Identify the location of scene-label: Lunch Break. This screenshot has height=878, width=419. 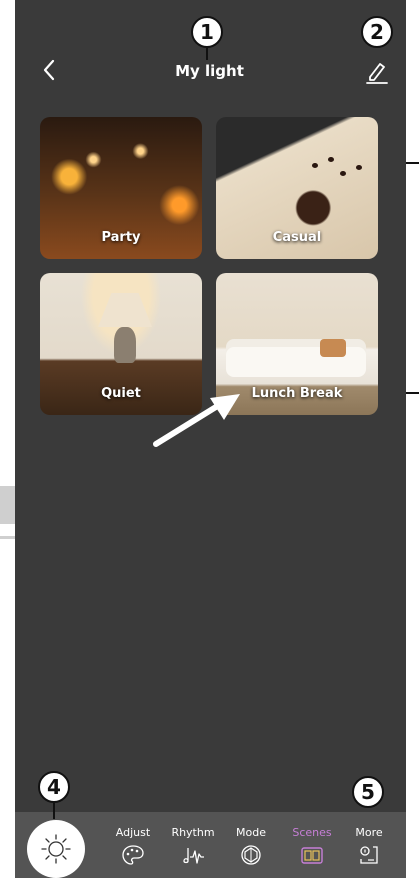
(297, 393).